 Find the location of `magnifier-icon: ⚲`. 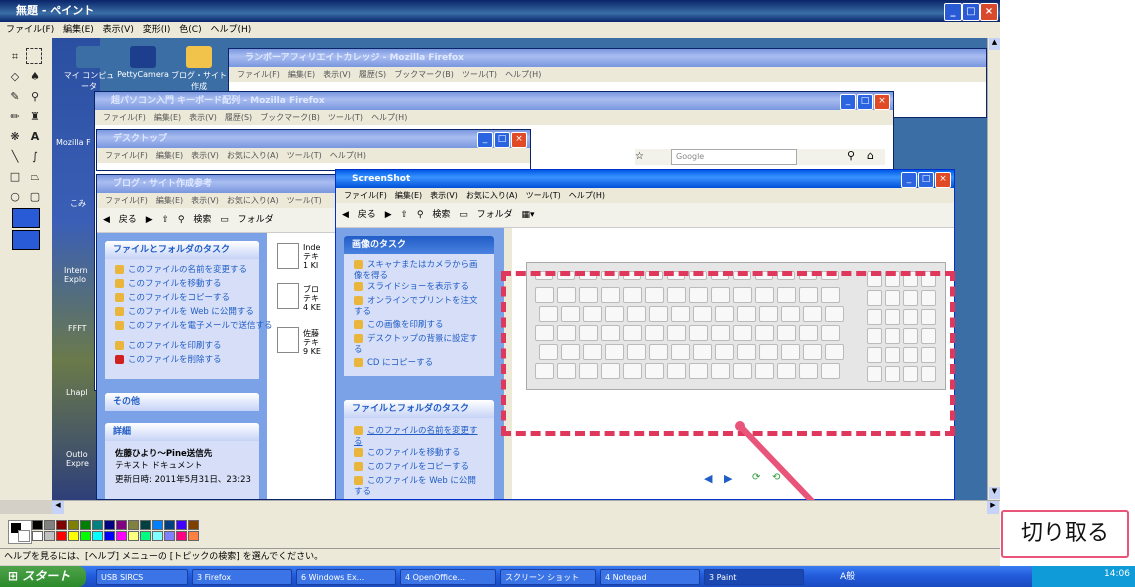

magnifier-icon: ⚲ is located at coordinates (35, 97).